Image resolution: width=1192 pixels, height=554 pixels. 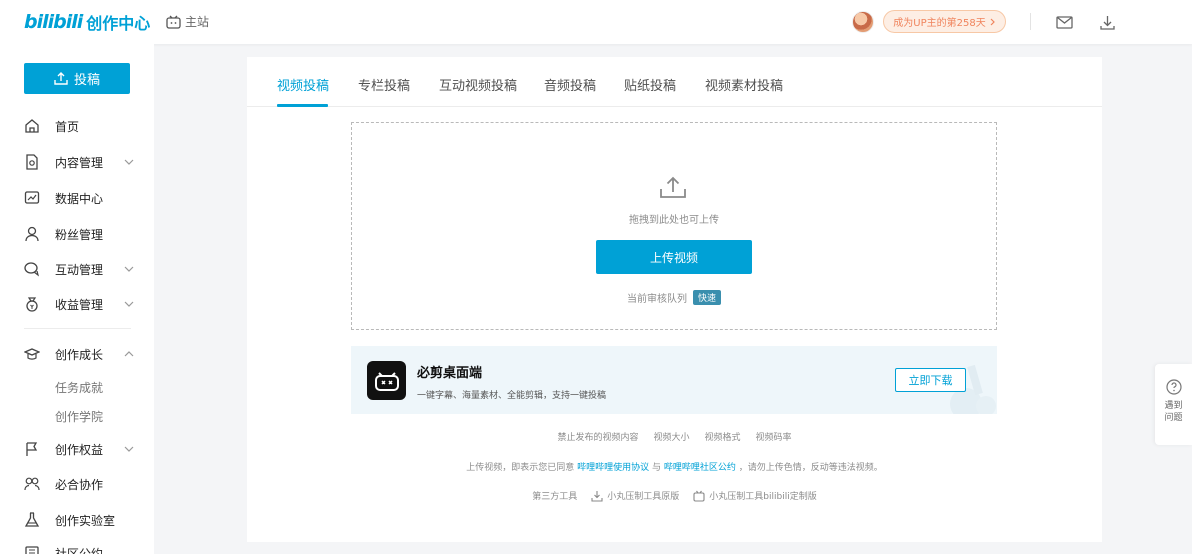 I want to click on sidebar-item-label: 收益管理, so click(x=79, y=304).